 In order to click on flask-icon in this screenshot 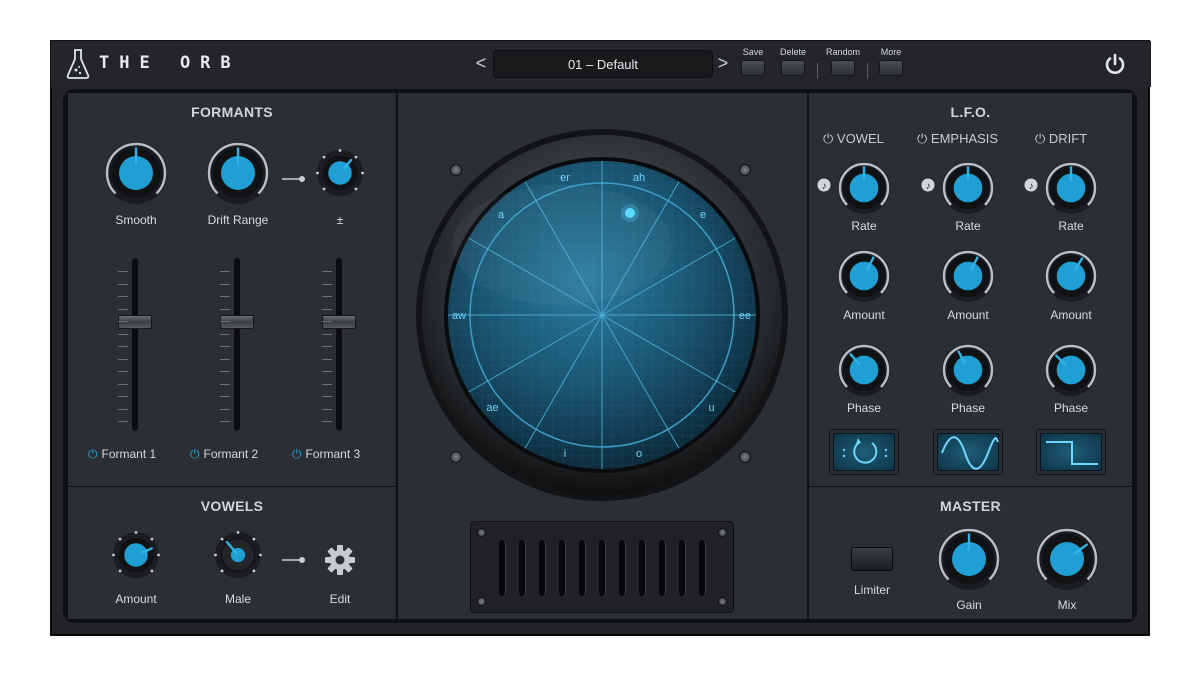, I will do `click(78, 64)`.